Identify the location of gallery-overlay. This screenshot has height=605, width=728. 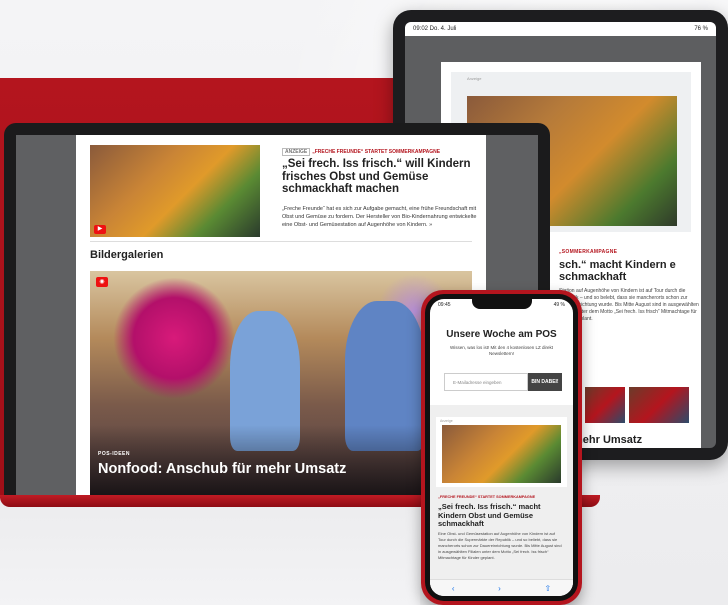
(281, 460).